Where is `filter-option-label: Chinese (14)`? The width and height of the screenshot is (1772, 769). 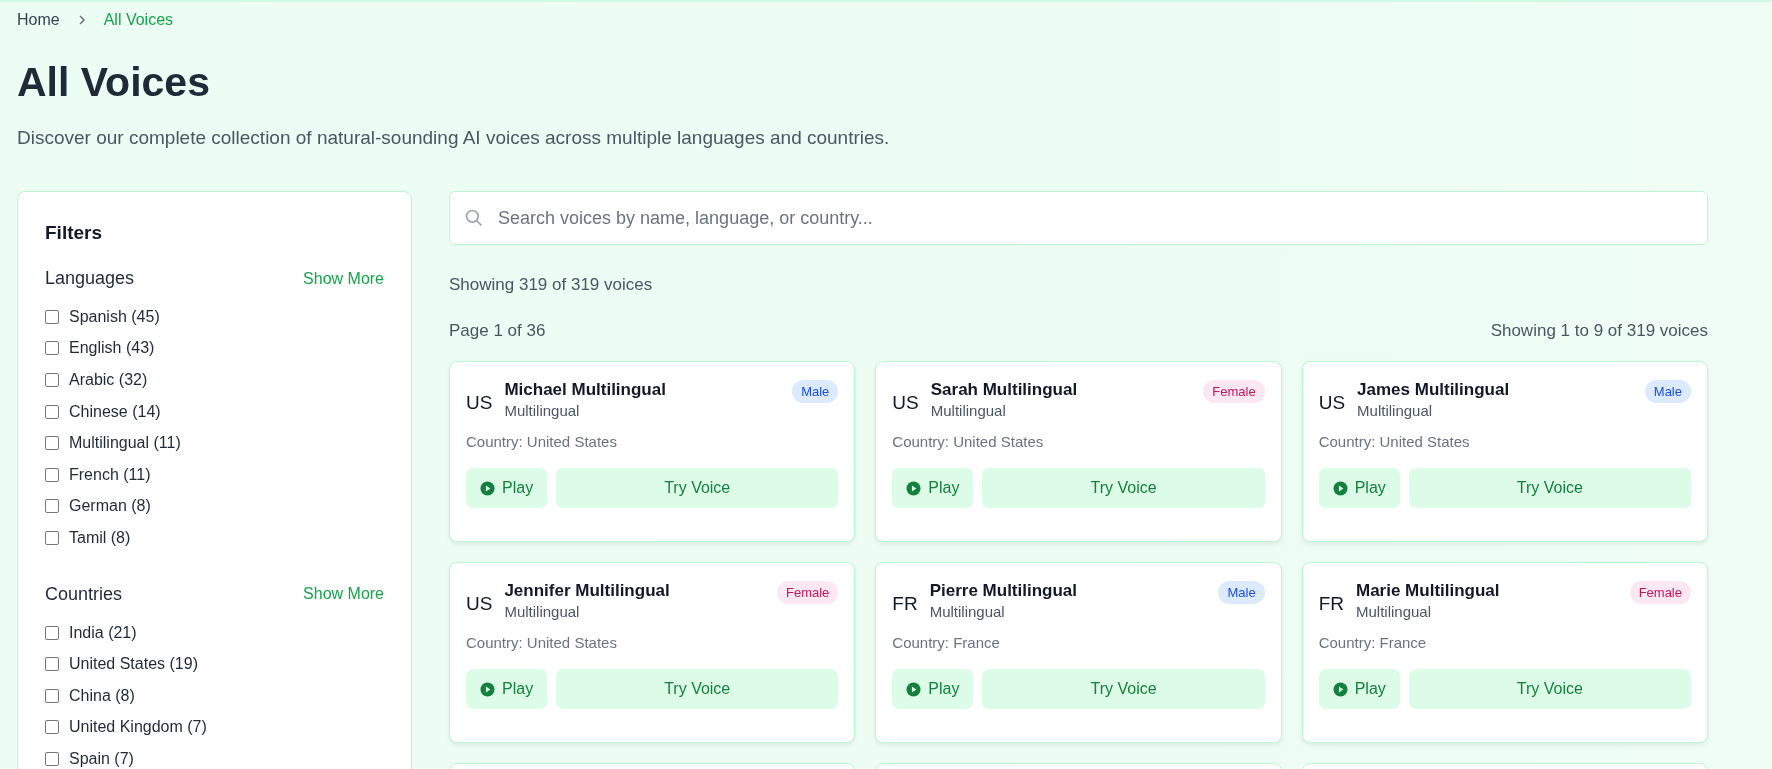
filter-option-label: Chinese (14) is located at coordinates (115, 411).